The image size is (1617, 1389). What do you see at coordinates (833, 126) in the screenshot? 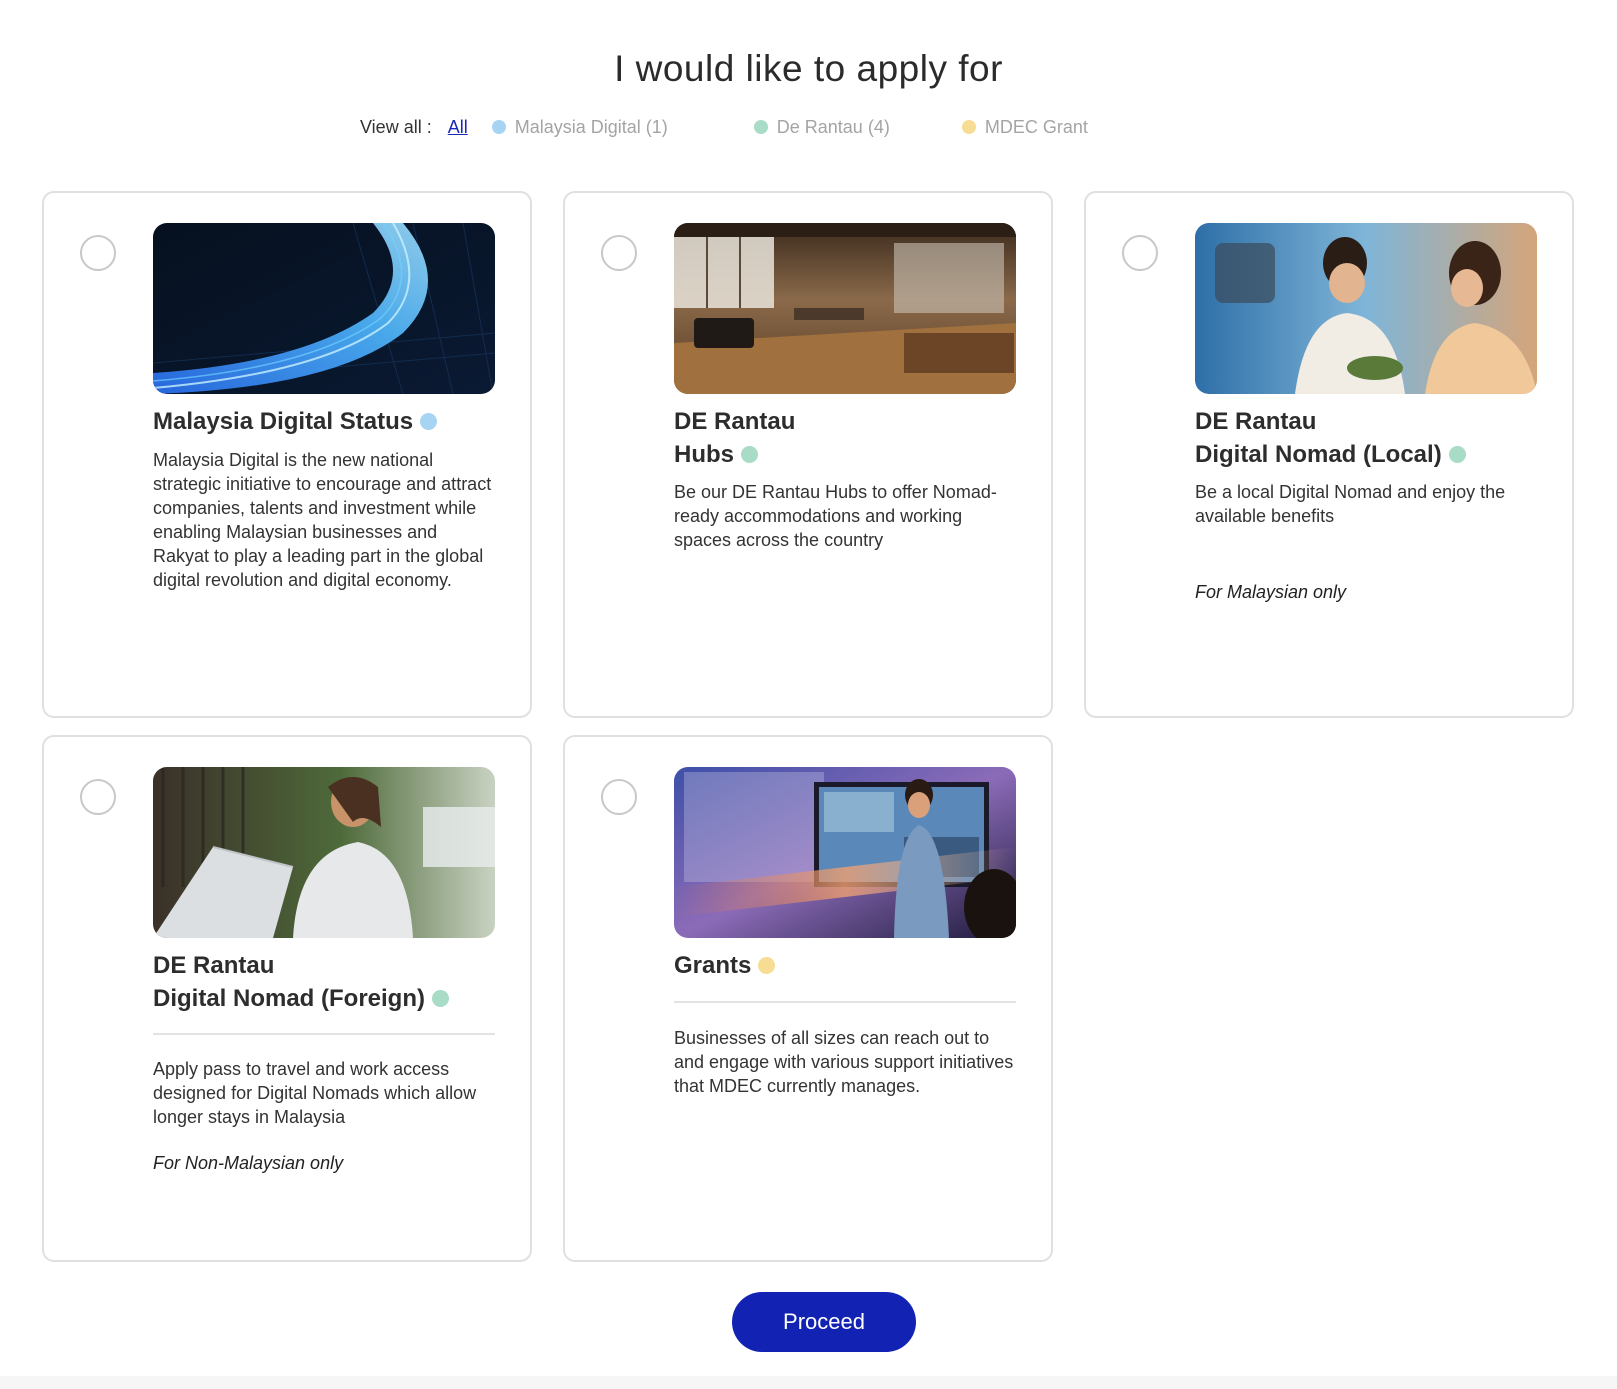
I see `filter-de-rantau-label: De Rantau (4)` at bounding box center [833, 126].